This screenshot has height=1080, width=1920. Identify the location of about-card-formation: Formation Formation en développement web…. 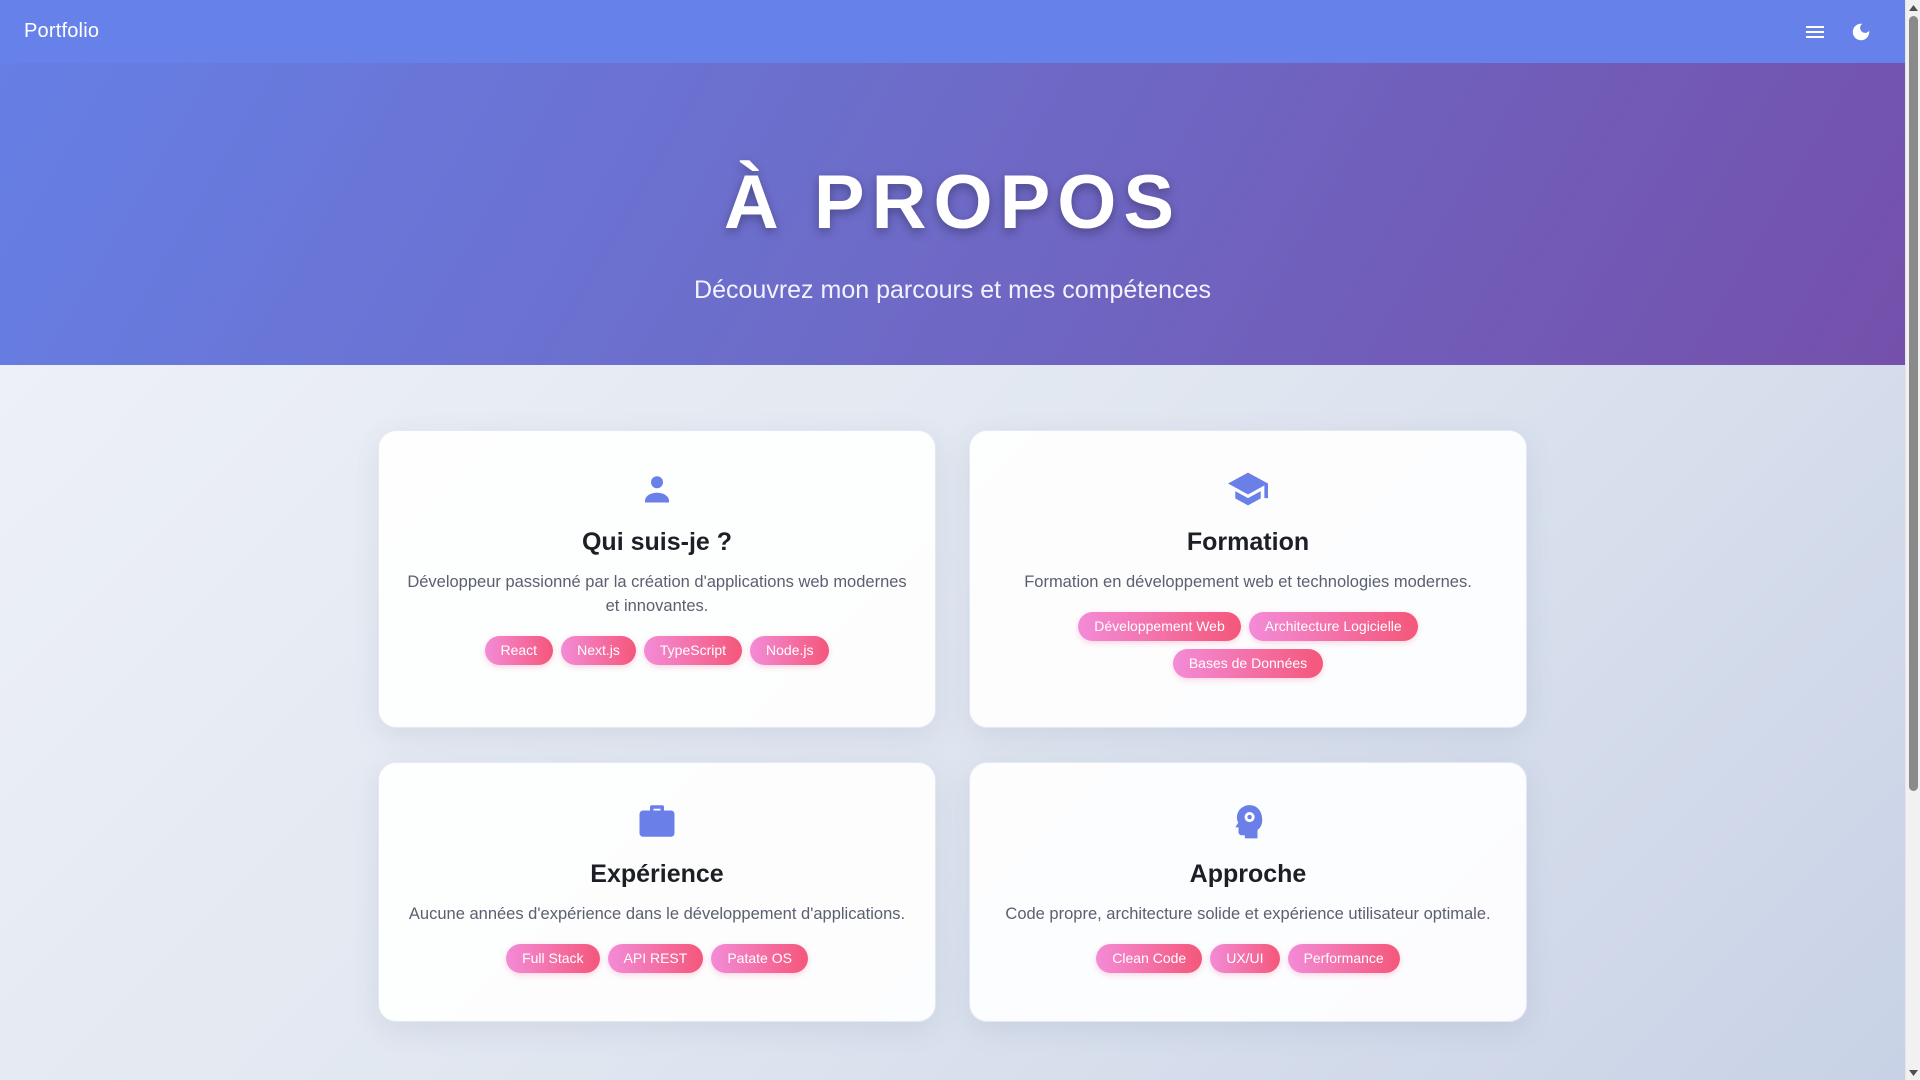
(1248, 579).